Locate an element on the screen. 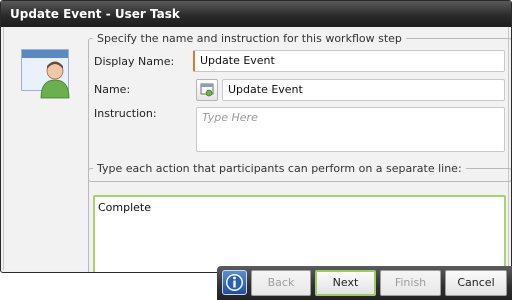  name-field: Update Event is located at coordinates (363, 90).